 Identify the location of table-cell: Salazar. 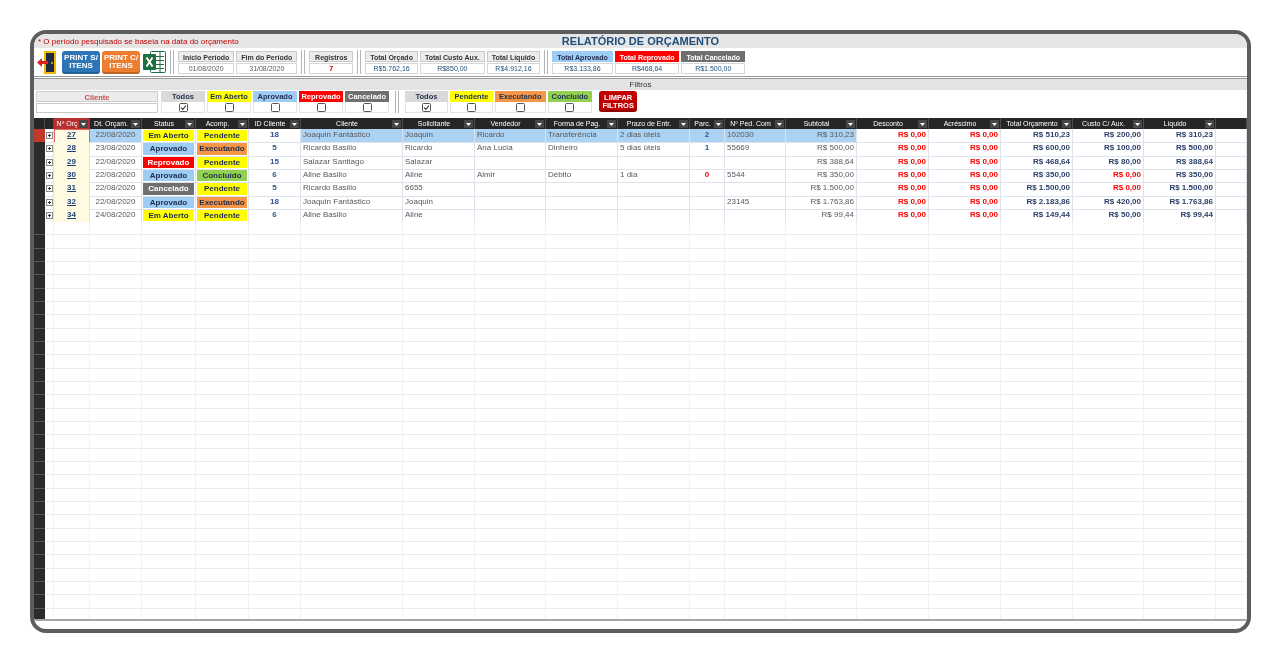
(439, 162).